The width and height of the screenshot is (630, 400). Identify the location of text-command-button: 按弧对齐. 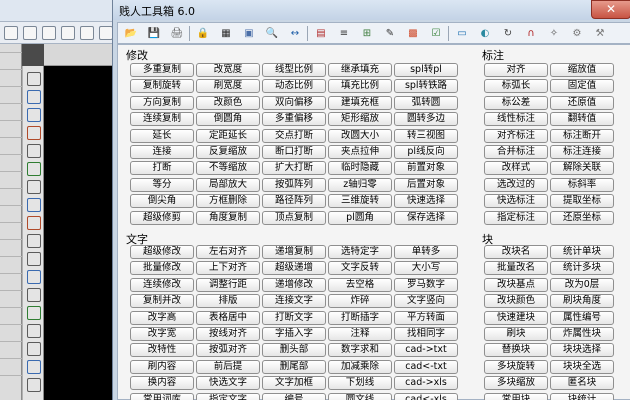
(228, 350).